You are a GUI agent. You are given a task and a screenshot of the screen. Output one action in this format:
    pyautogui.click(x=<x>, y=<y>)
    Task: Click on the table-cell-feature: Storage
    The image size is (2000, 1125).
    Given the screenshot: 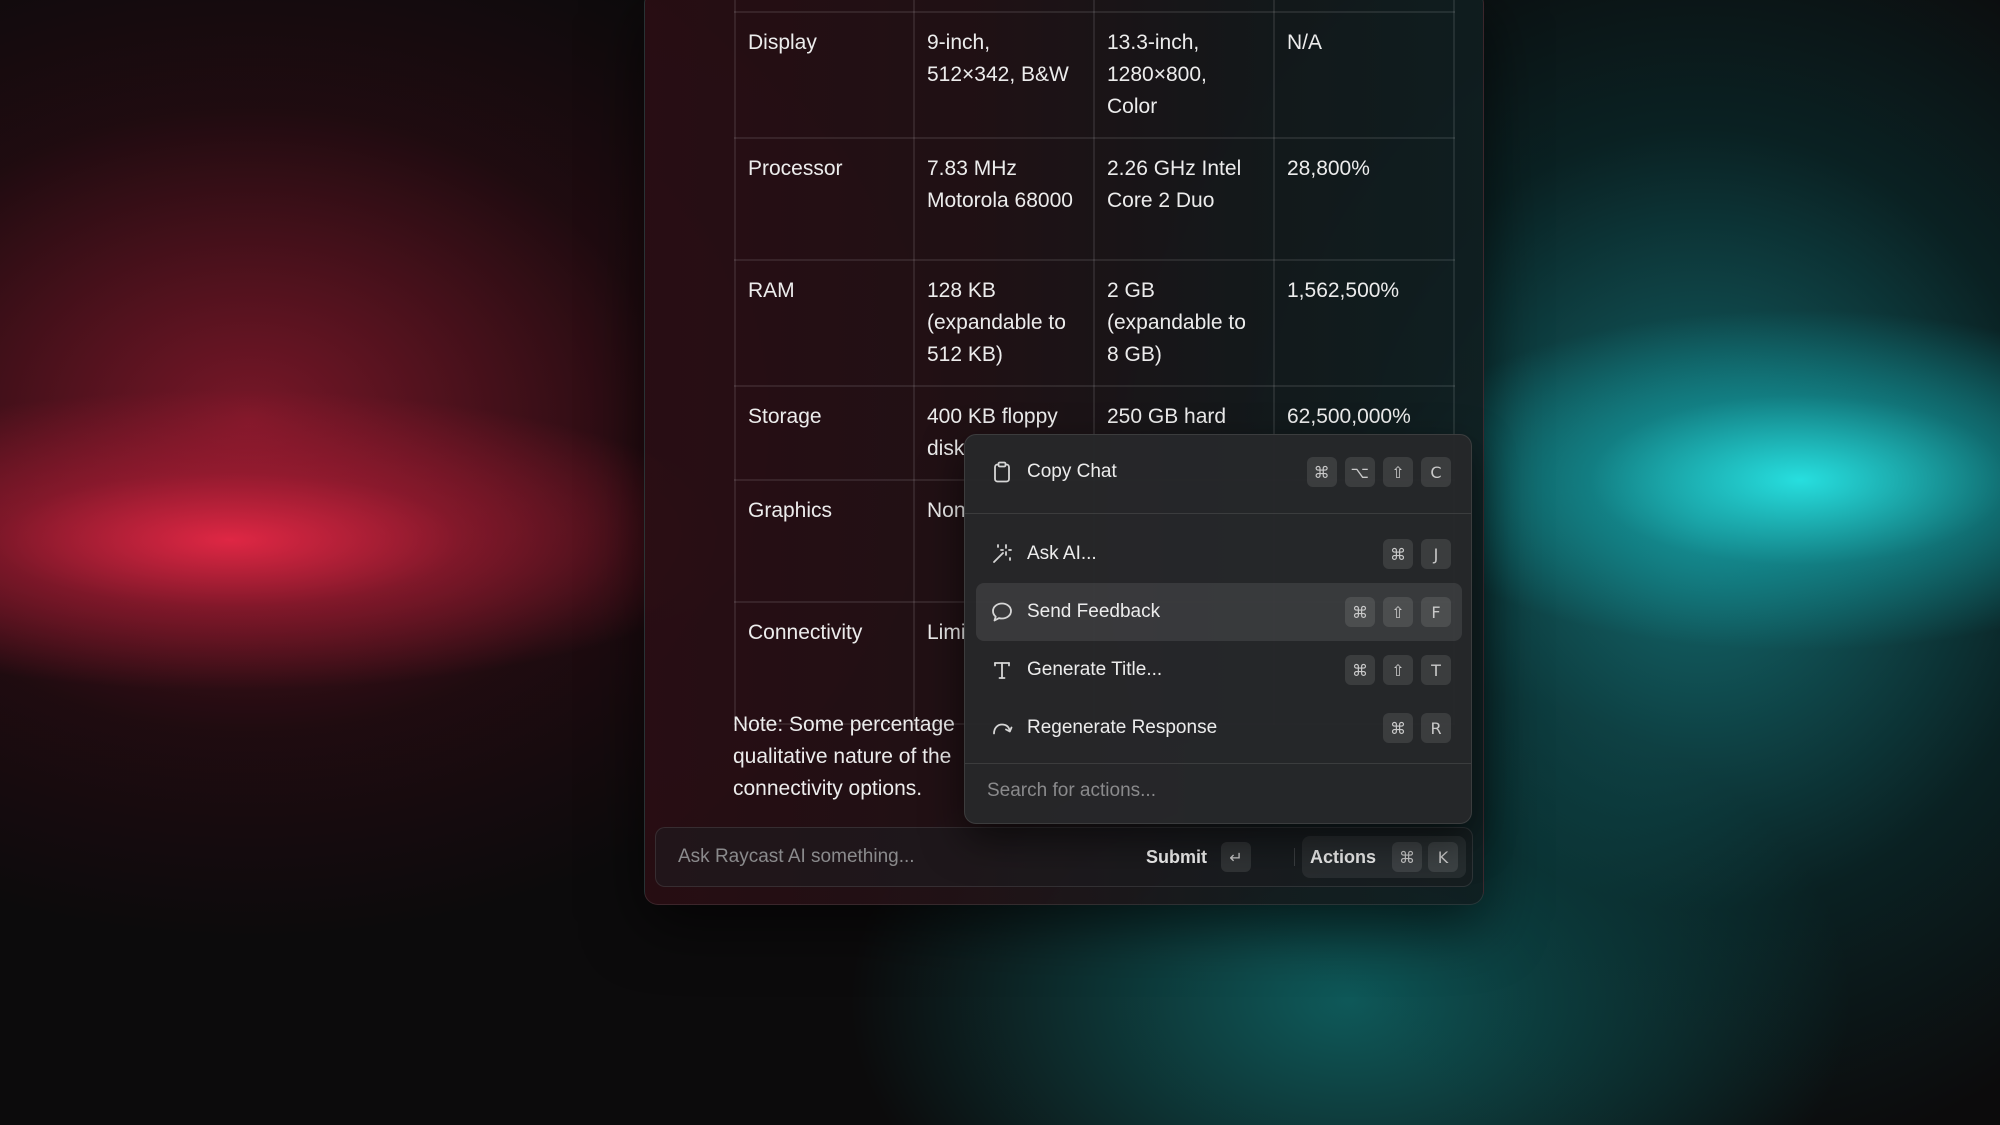 What is the action you would take?
    pyautogui.click(x=824, y=433)
    